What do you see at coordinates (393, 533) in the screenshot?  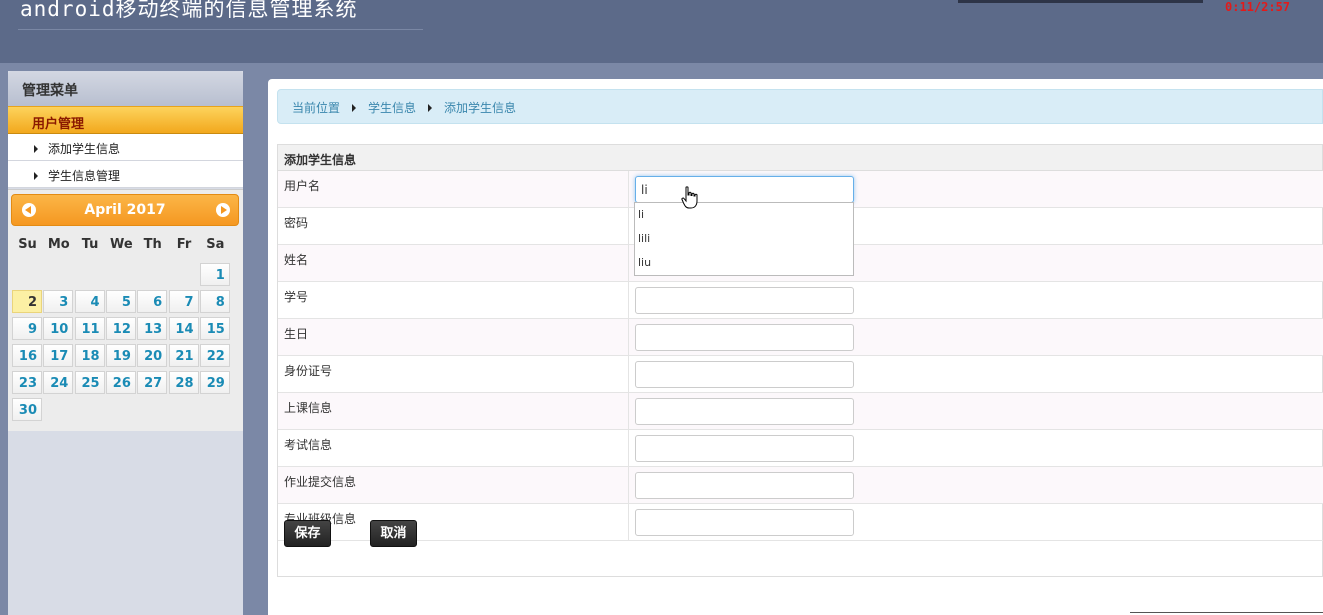 I see `cancel-button: 取消` at bounding box center [393, 533].